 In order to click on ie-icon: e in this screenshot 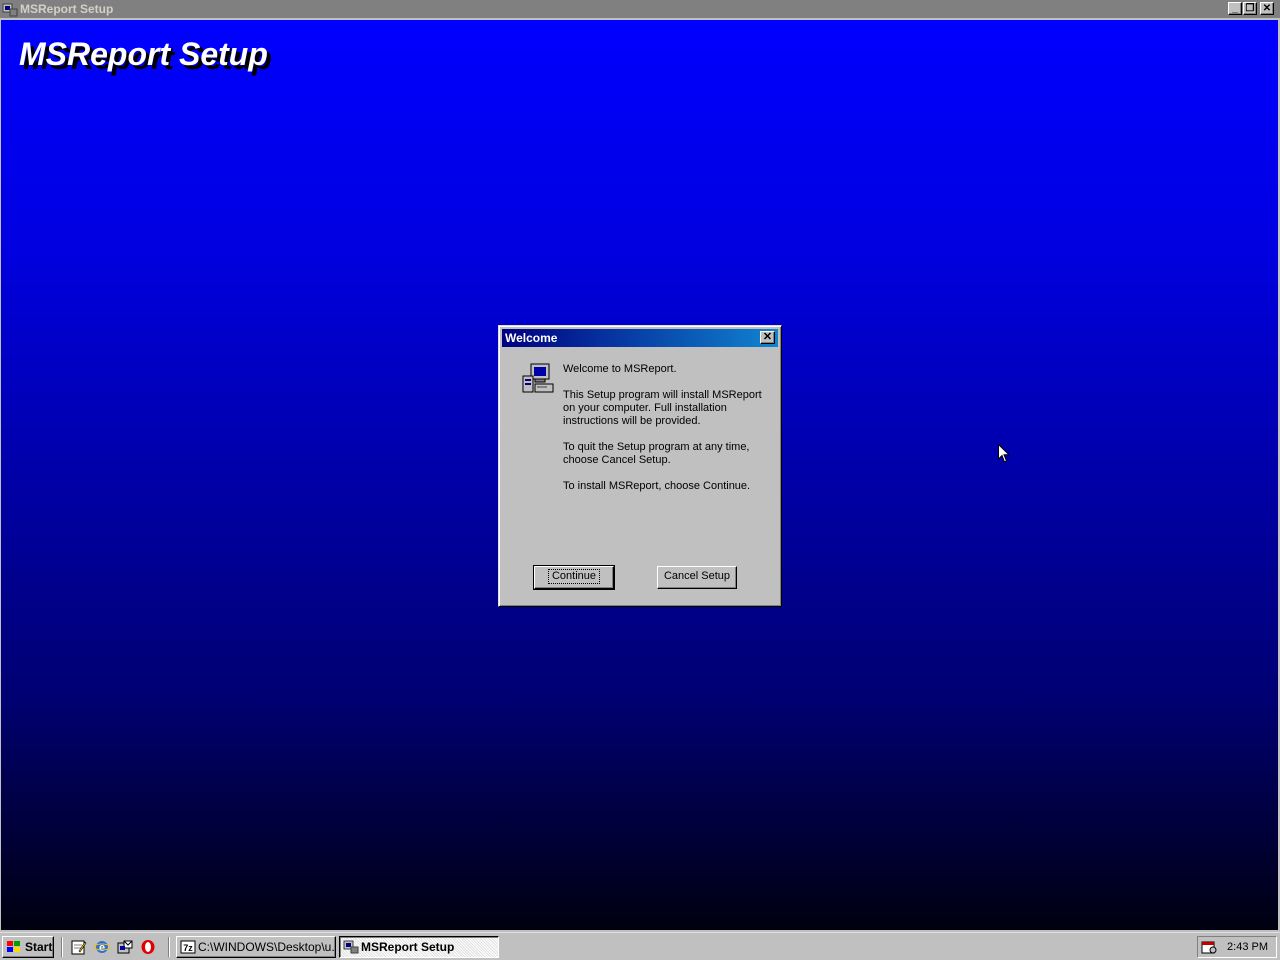, I will do `click(102, 947)`.